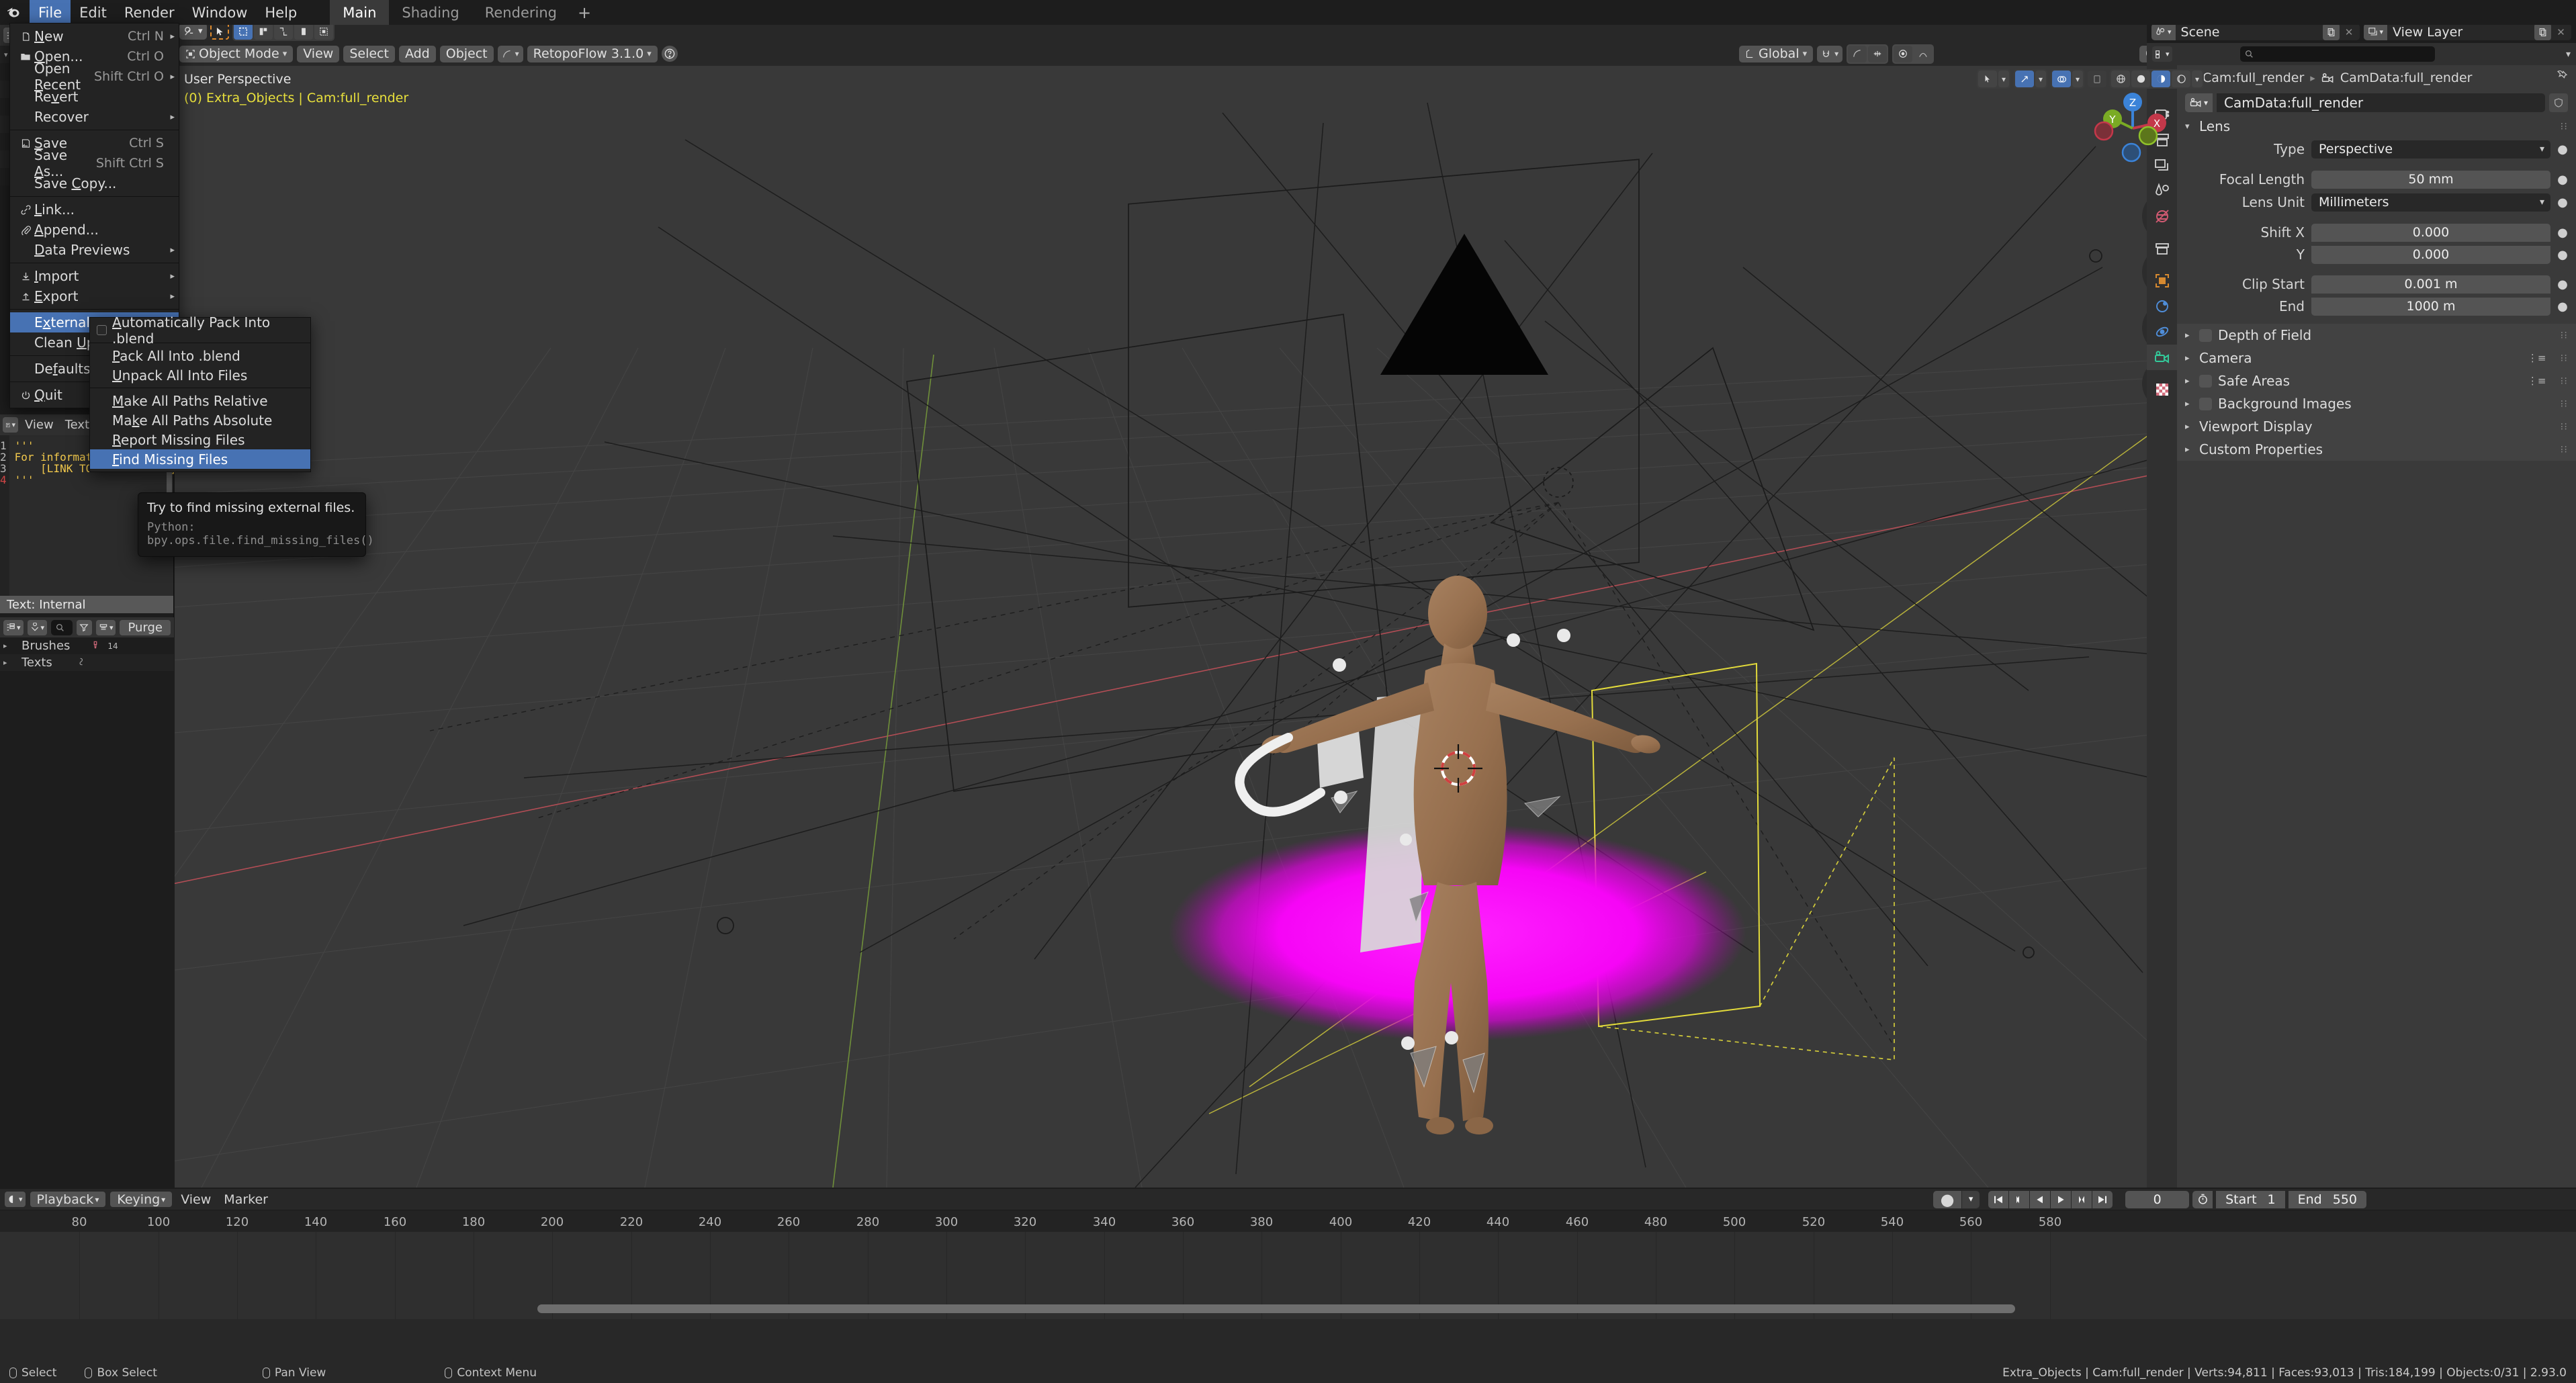 This screenshot has height=1383, width=2576. Describe the element at coordinates (51, 12) in the screenshot. I see `menu-file: File` at that location.